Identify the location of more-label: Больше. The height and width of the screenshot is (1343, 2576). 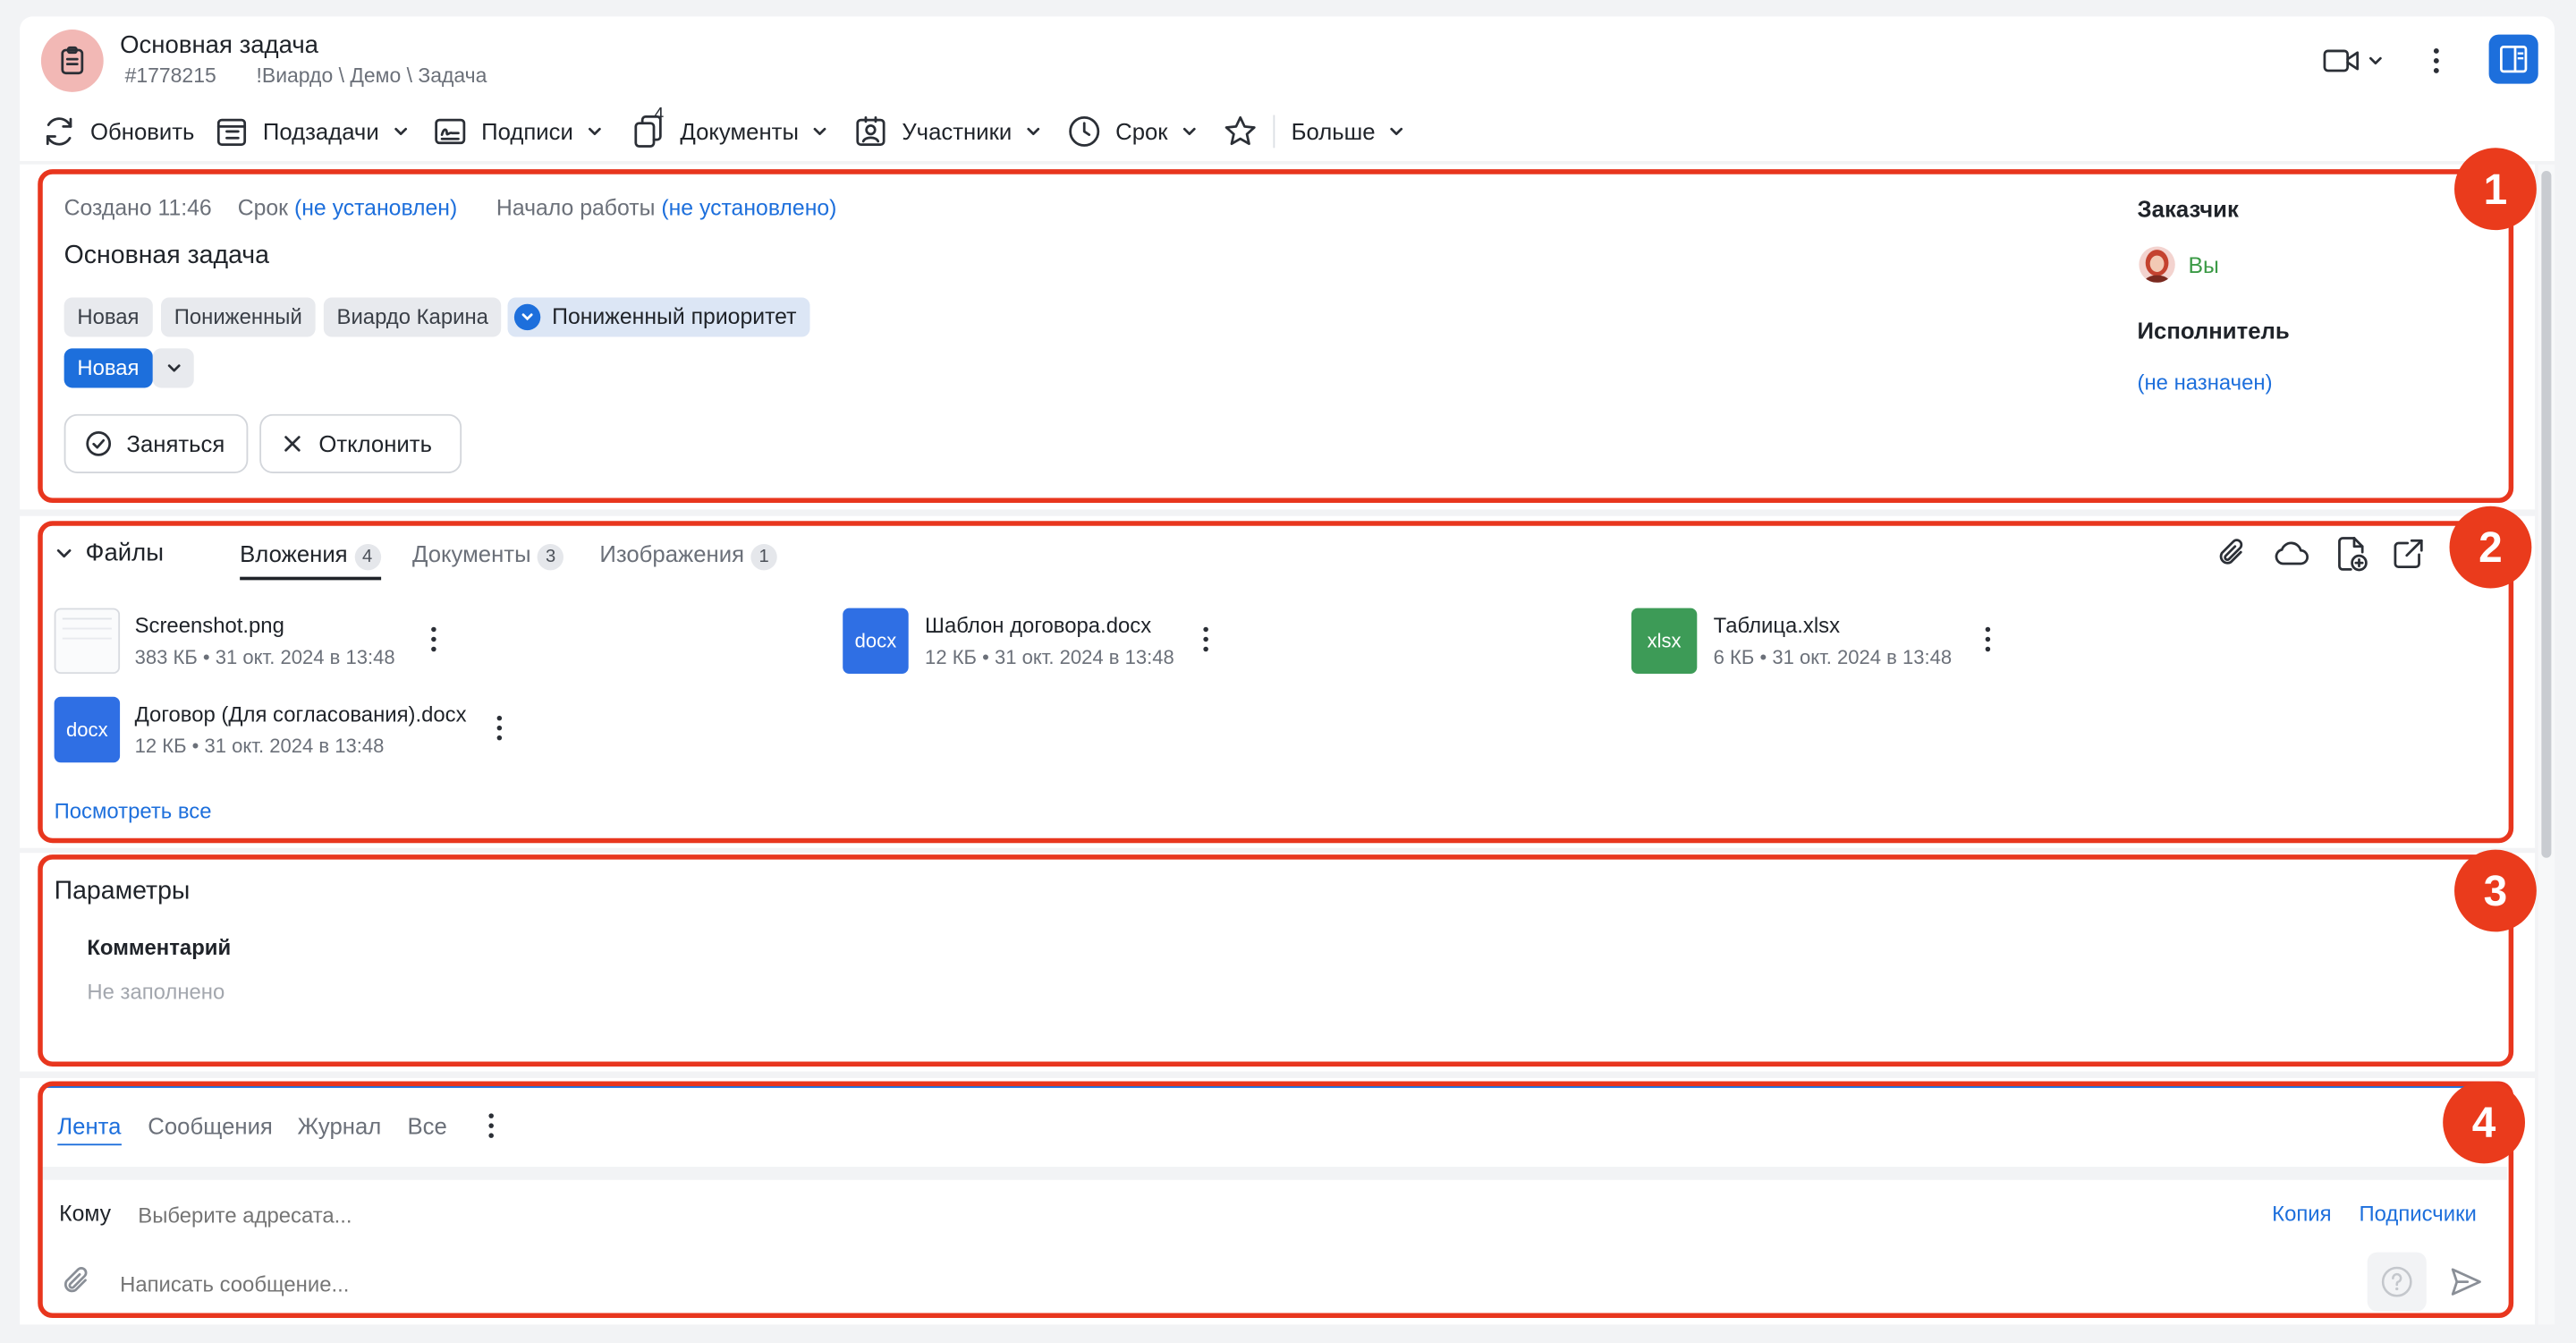
(1333, 131).